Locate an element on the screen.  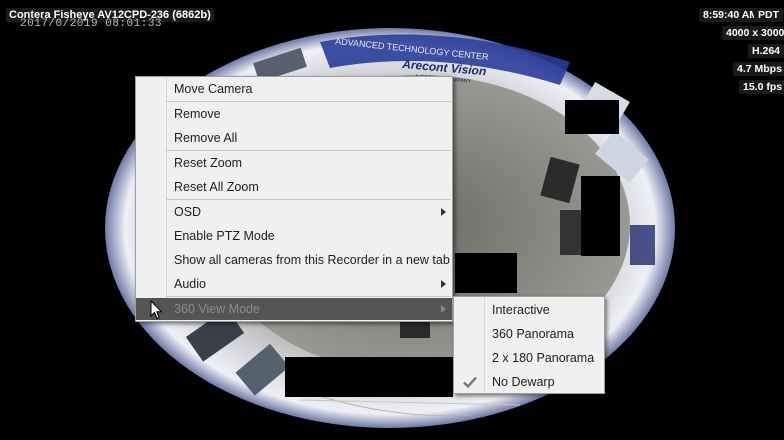
menu-item-reset-zoom: Reset Zoom is located at coordinates (294, 163).